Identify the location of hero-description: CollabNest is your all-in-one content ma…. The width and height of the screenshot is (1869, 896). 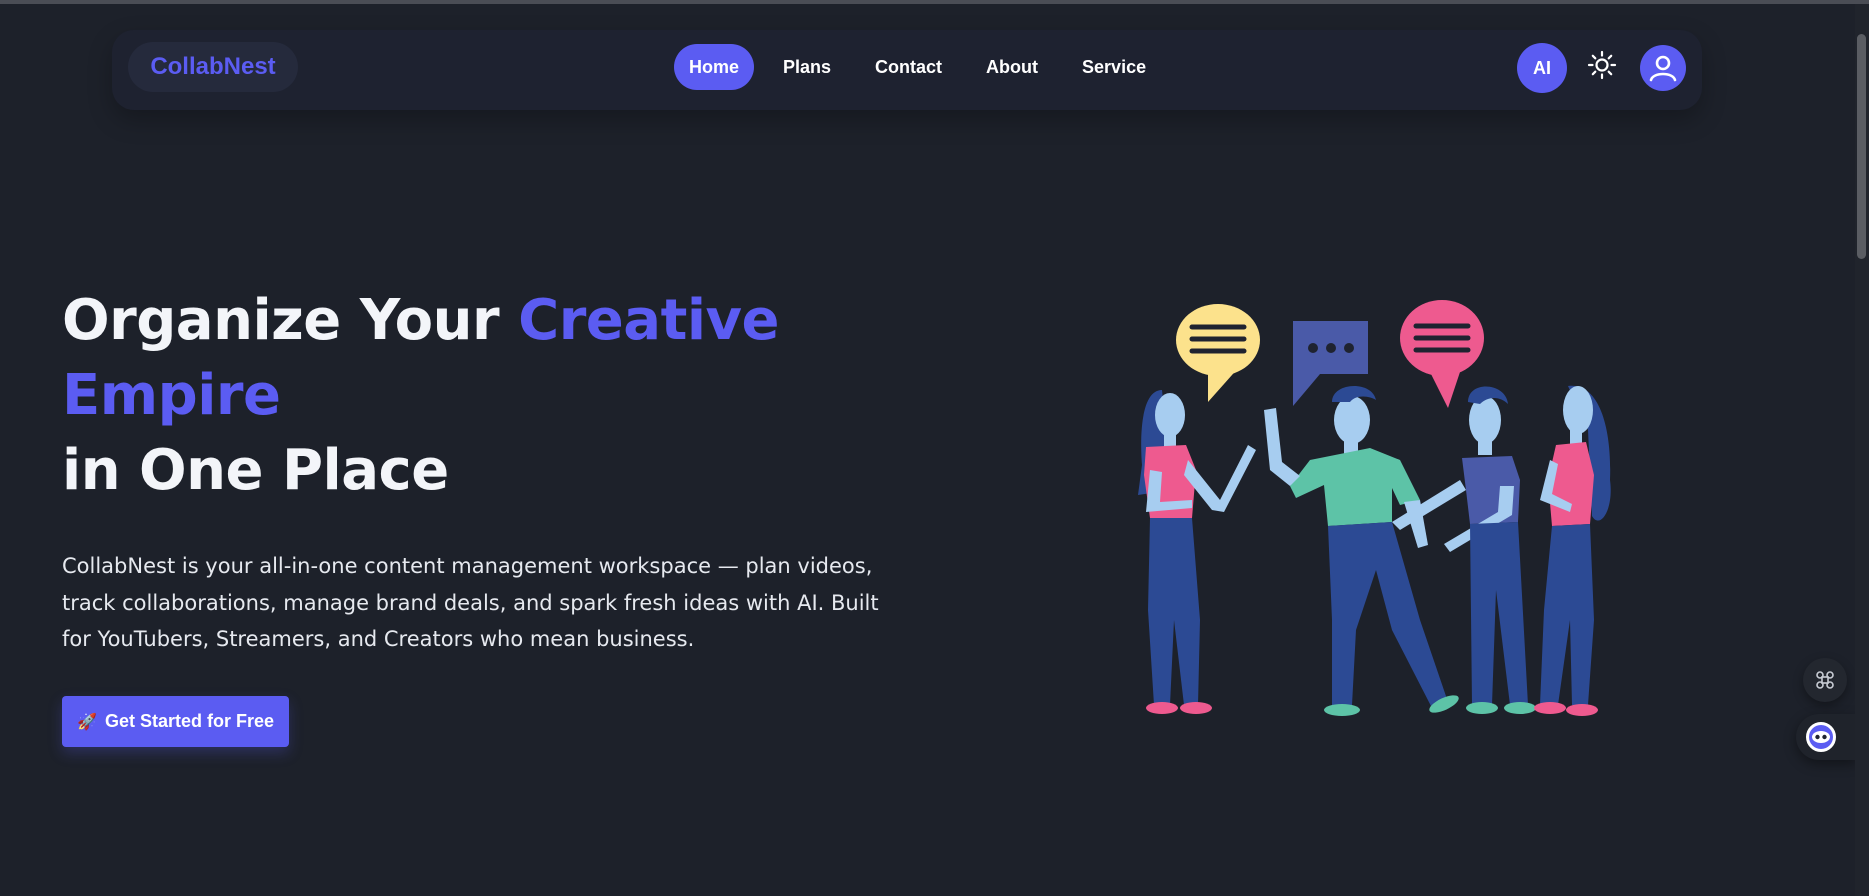
(470, 602).